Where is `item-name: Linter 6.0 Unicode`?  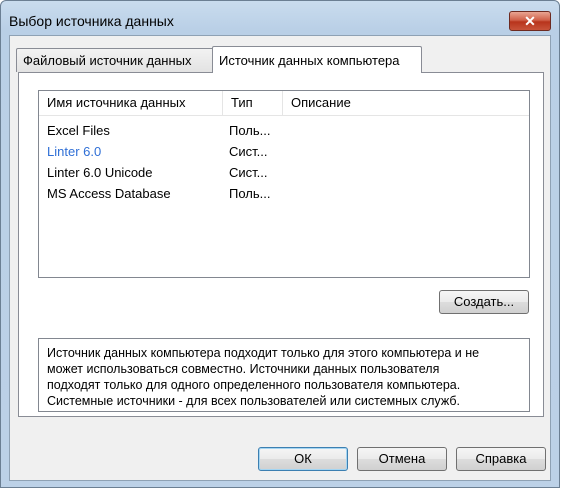 item-name: Linter 6.0 Unicode is located at coordinates (100, 172).